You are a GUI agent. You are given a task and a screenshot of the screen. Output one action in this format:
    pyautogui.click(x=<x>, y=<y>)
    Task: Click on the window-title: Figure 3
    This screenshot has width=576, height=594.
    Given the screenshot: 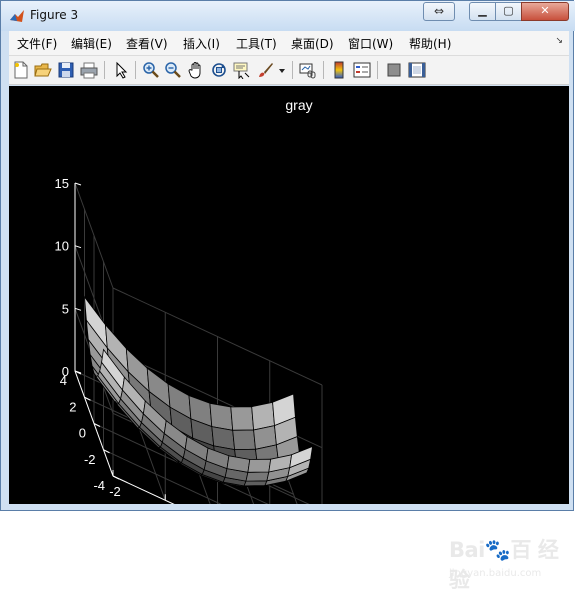 What is the action you would take?
    pyautogui.click(x=54, y=15)
    